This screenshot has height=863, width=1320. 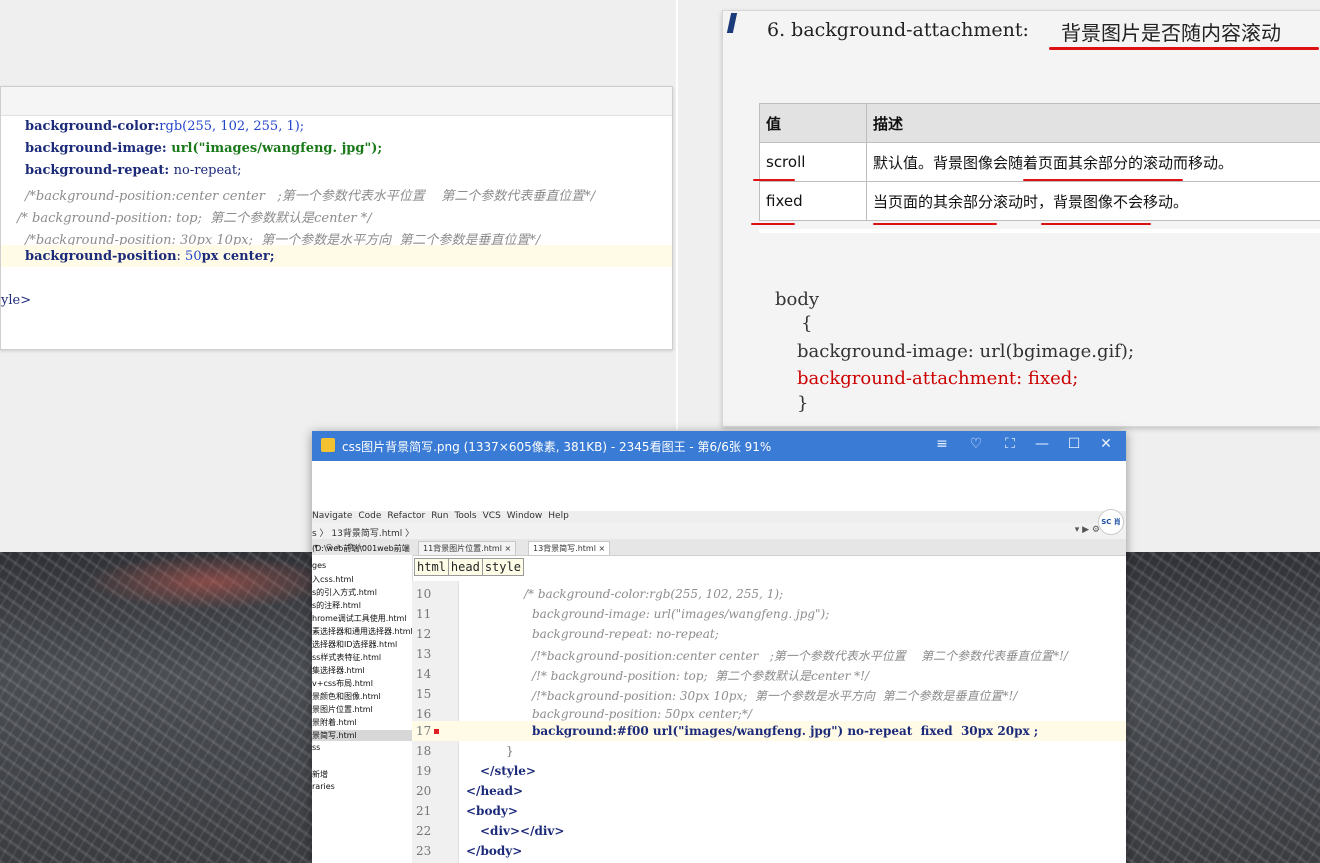 I want to click on code-line: <body>, so click(x=492, y=811).